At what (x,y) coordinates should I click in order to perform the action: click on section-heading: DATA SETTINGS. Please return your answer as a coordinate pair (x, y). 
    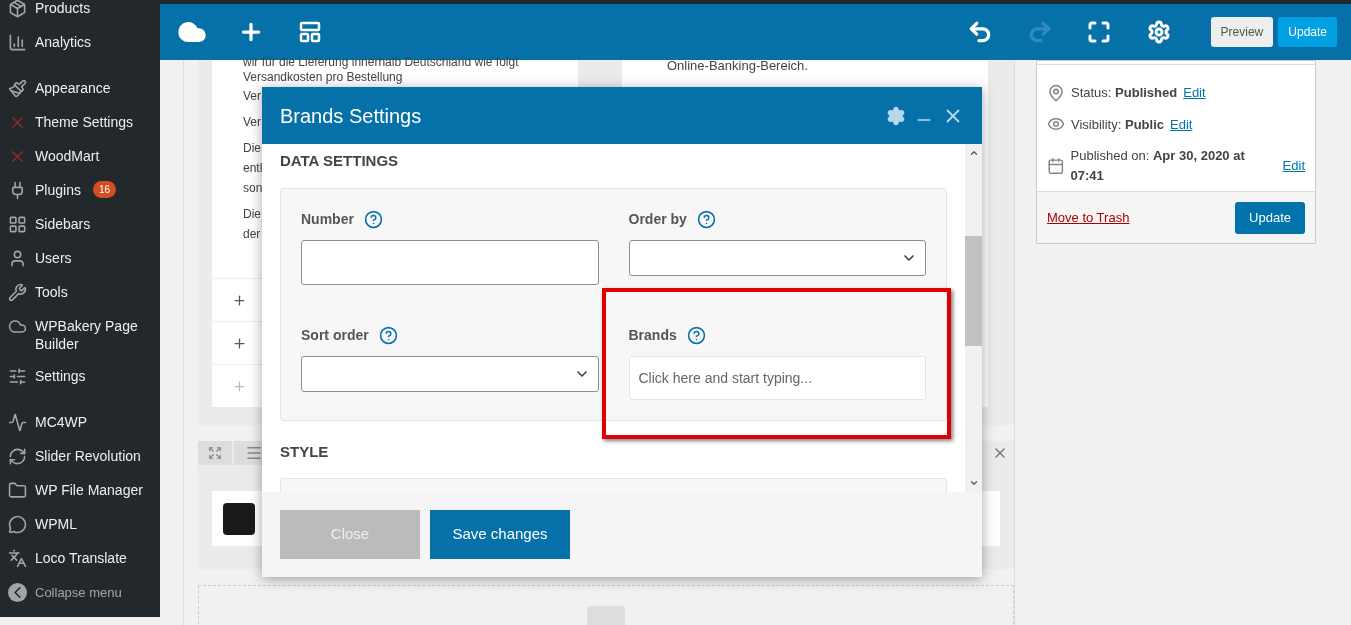
    Looking at the image, I should click on (340, 161).